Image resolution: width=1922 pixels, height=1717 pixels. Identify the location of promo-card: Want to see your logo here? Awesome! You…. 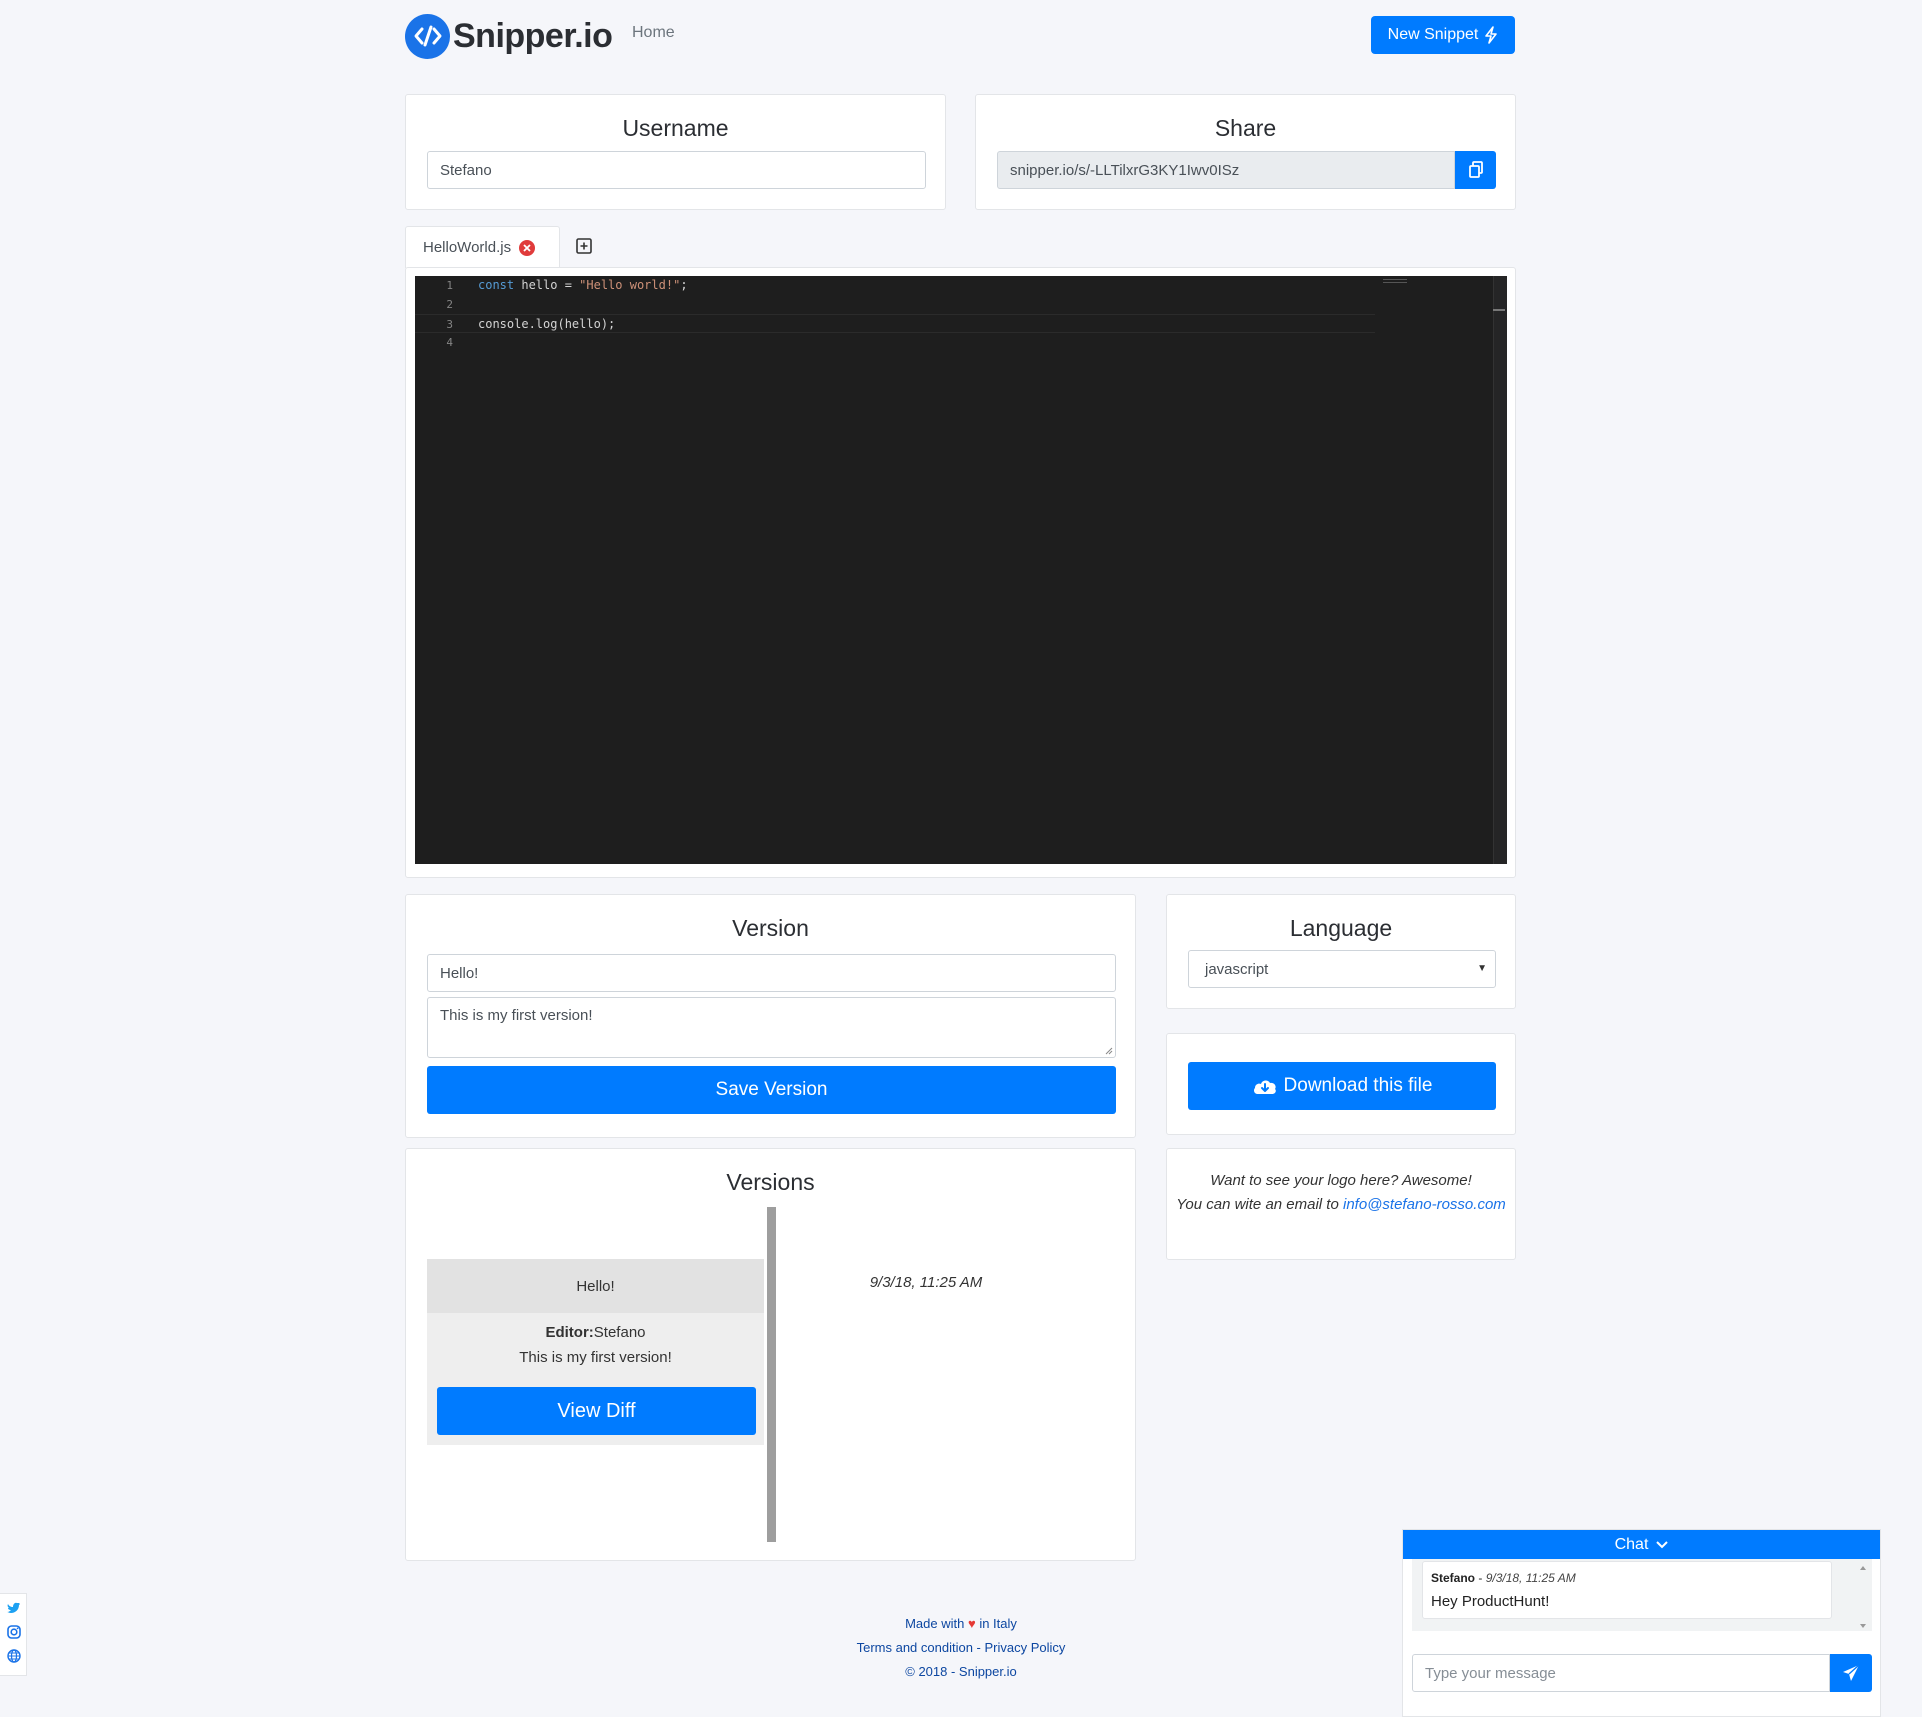
(1341, 1204).